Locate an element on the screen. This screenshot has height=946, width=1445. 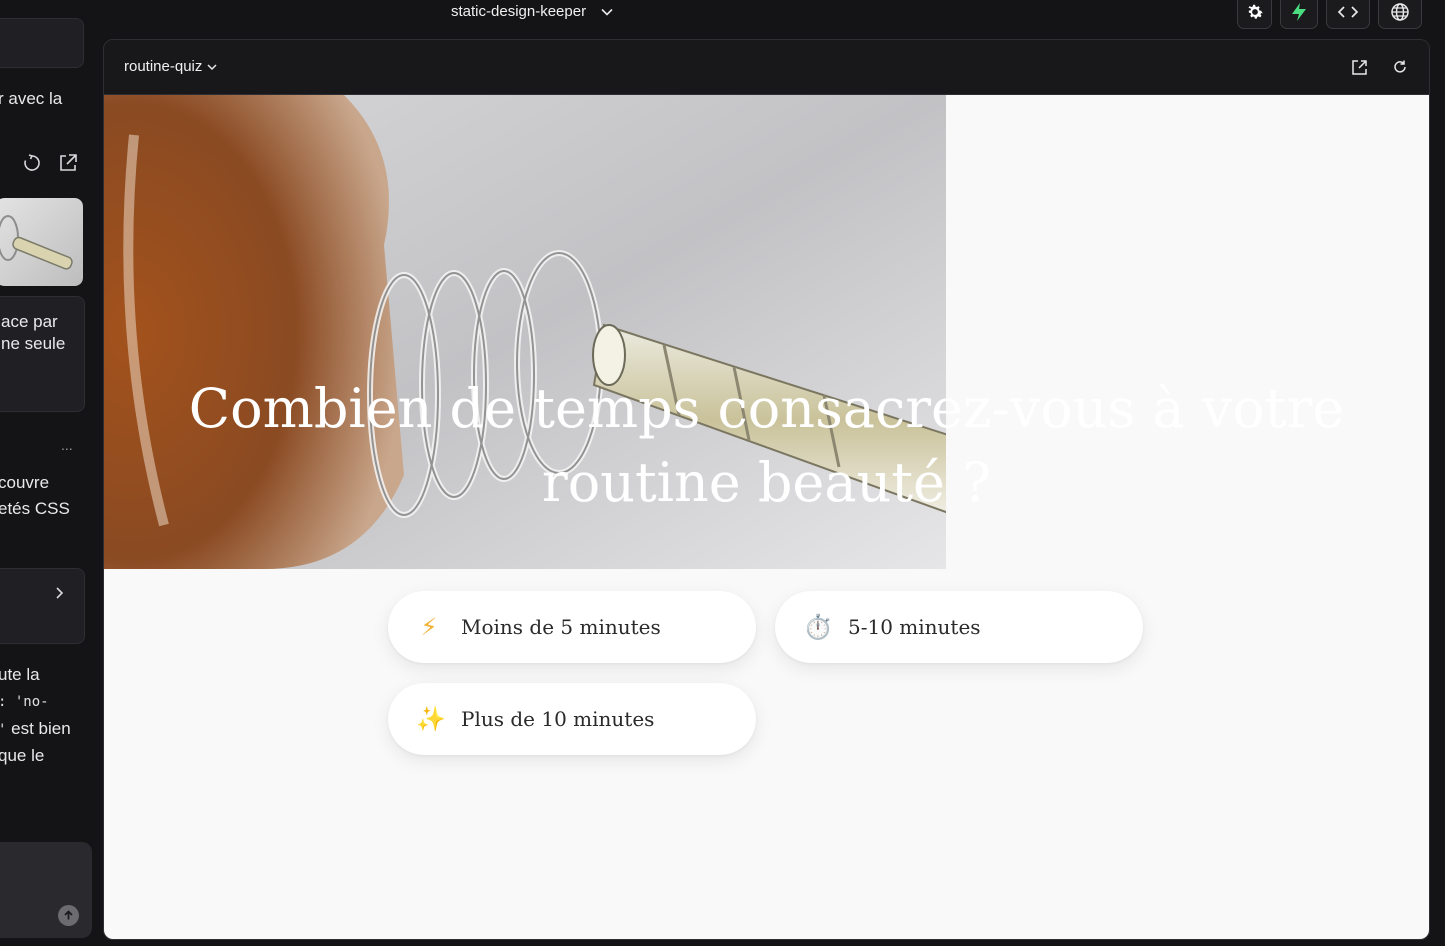
arrow-up-icon is located at coordinates (68, 915).